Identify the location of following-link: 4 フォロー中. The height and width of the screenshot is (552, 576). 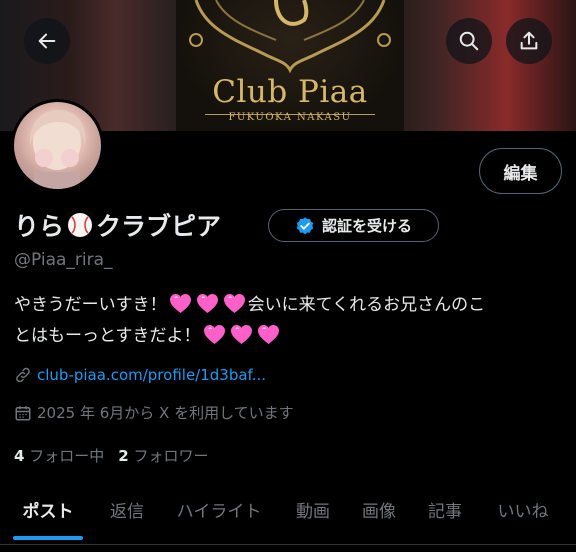
(59, 455).